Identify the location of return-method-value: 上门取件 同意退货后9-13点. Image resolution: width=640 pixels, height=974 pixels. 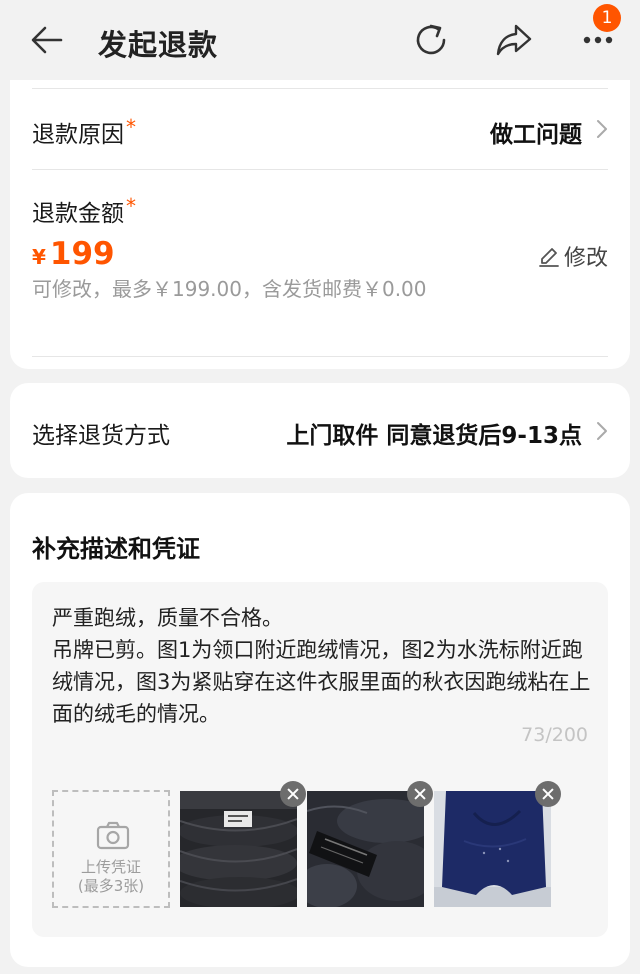
(434, 436).